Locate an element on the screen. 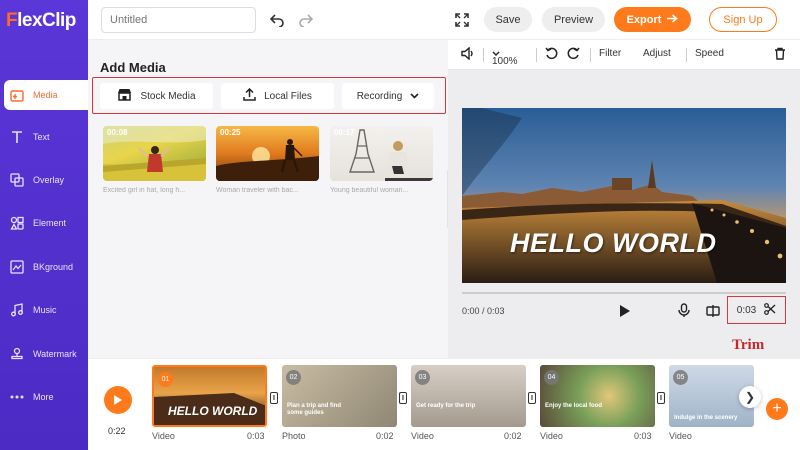 This screenshot has width=800, height=450. zoom-select: 100% is located at coordinates (505, 57).